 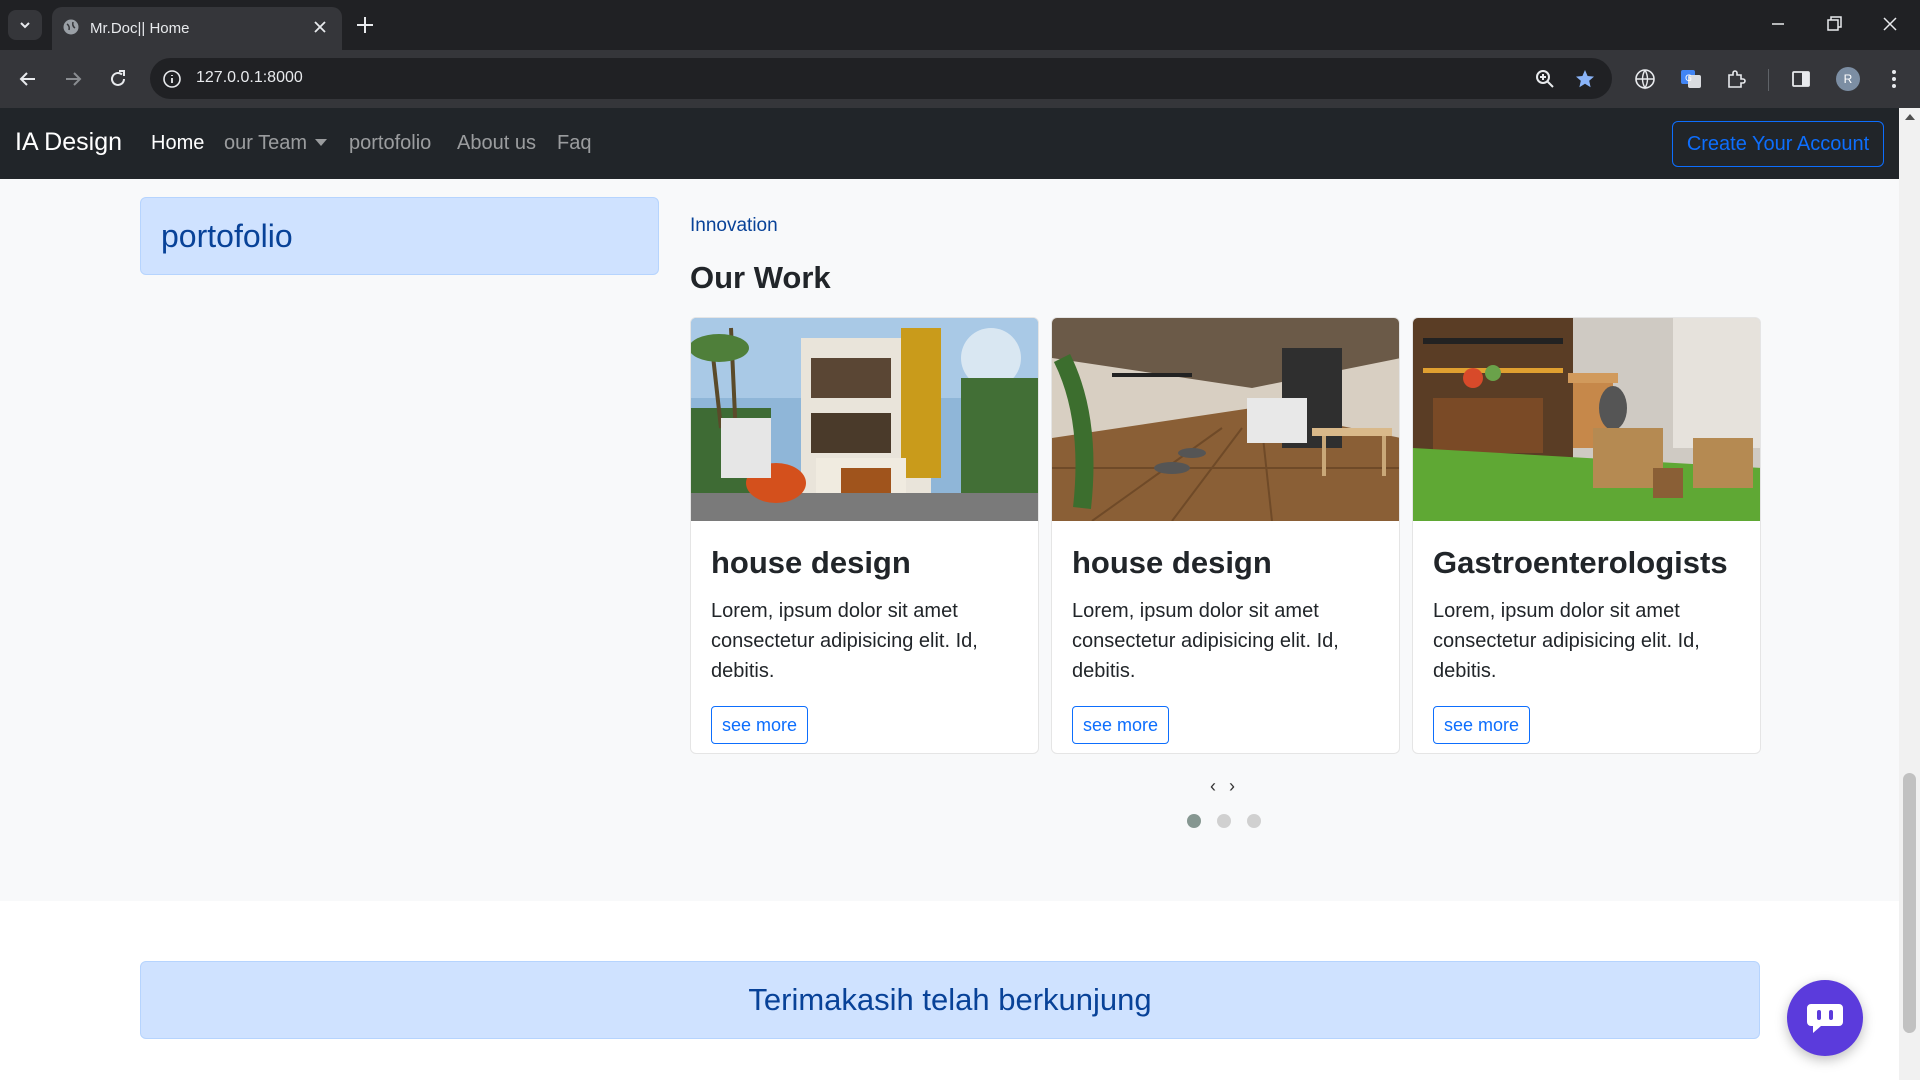 I want to click on google-translate-icon: G, so click(x=1691, y=79).